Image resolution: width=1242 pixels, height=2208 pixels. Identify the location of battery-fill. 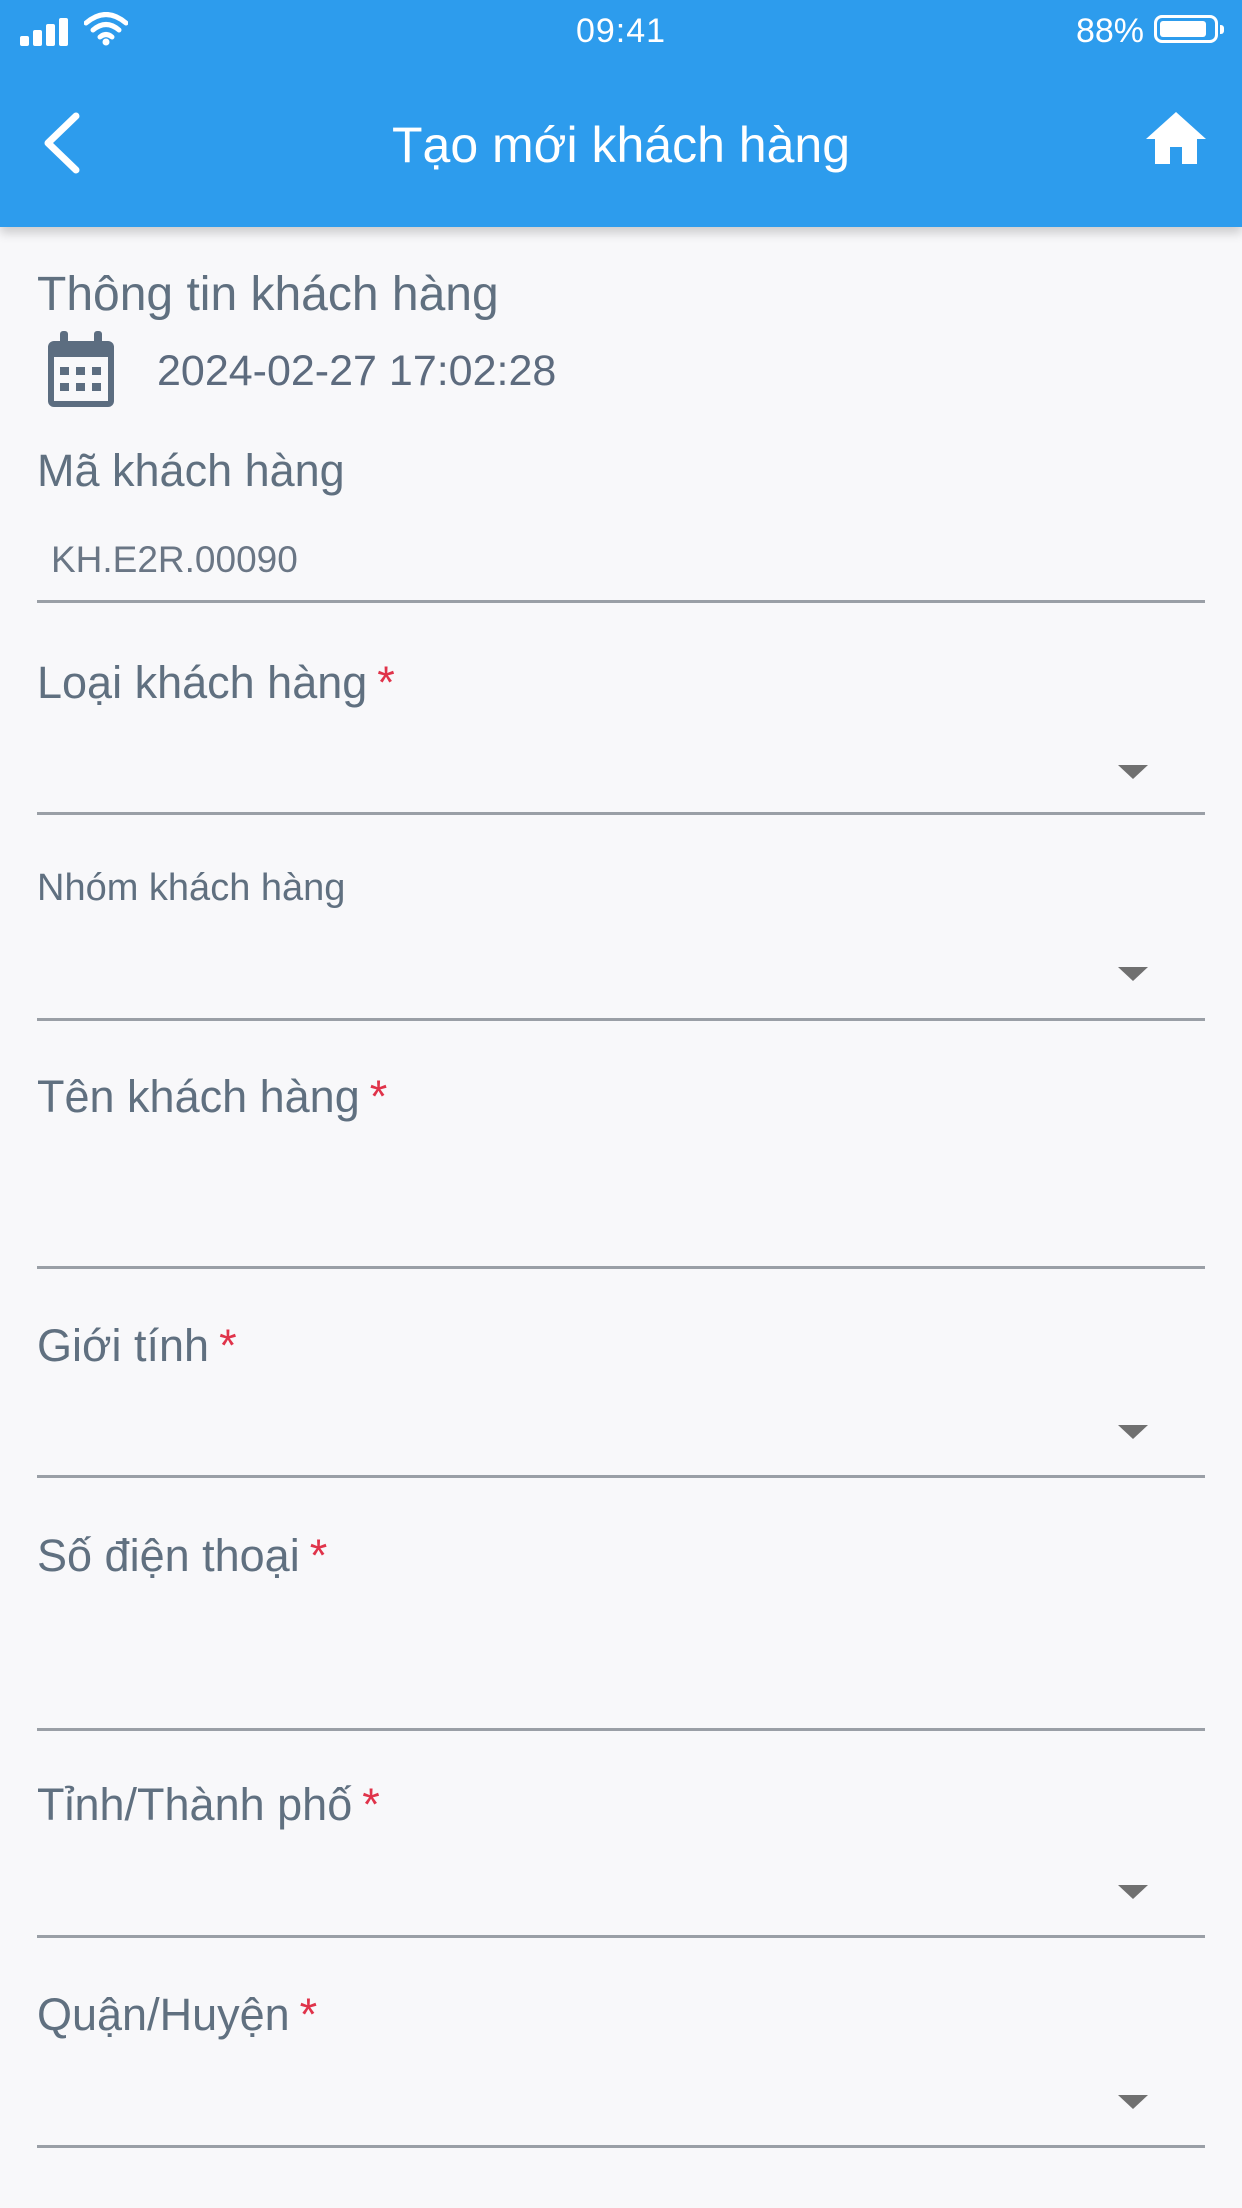
(1183, 29).